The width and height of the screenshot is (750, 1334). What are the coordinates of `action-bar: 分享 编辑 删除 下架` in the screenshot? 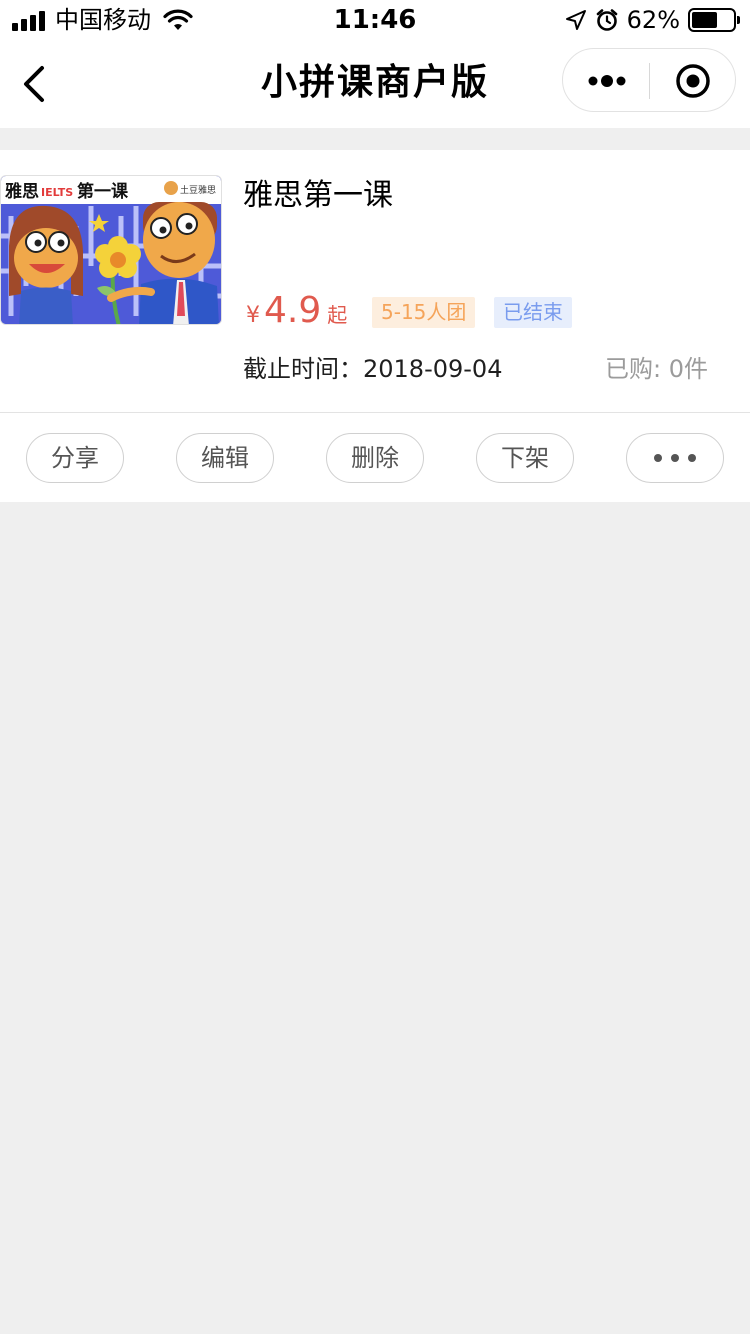 It's located at (375, 458).